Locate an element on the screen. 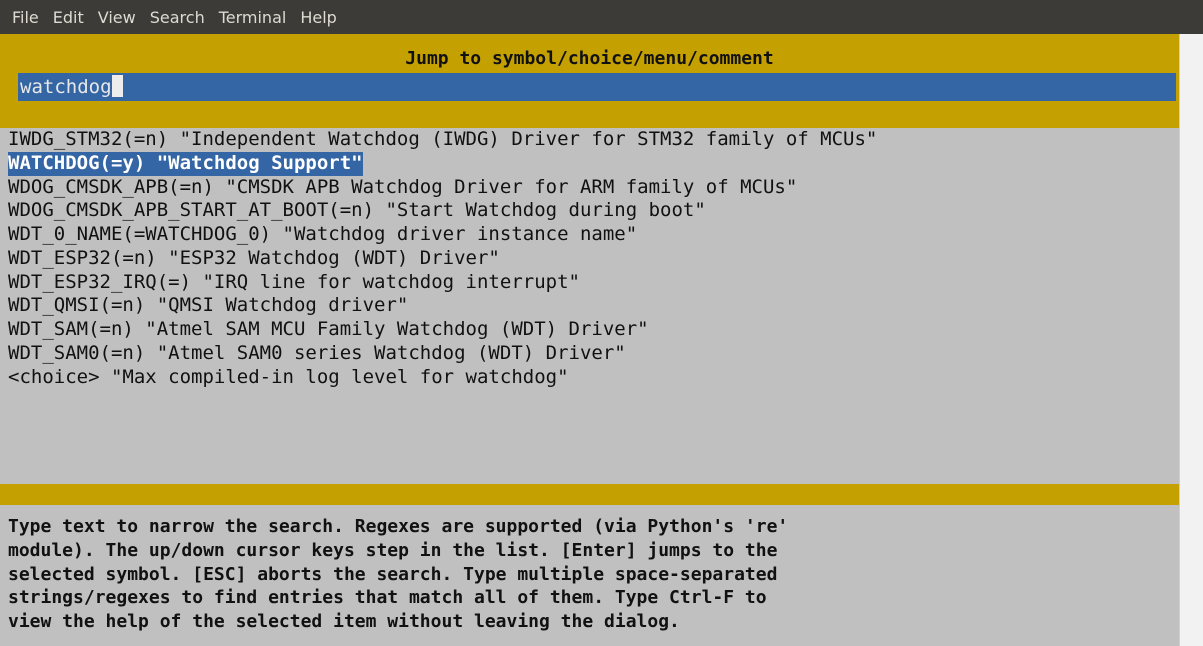 The width and height of the screenshot is (1203, 646). result-item-selected: WATCHDOG(=y) "Watchdog Support" is located at coordinates (589, 163).